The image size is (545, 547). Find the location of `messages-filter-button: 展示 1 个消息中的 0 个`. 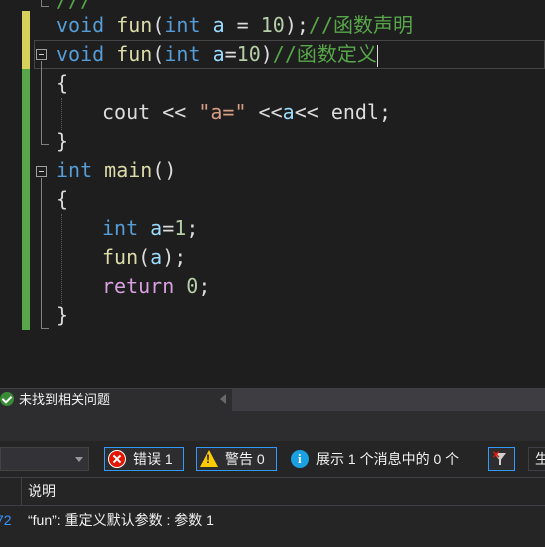

messages-filter-button: 展示 1 个消息中的 0 个 is located at coordinates (382, 459).